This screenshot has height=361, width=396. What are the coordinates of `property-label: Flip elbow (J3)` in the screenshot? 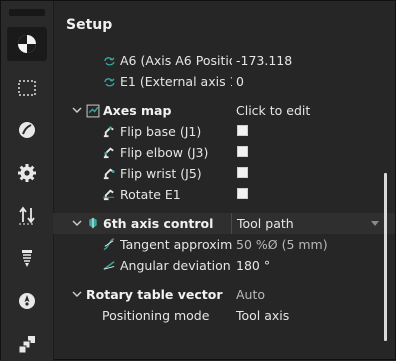 It's located at (164, 152).